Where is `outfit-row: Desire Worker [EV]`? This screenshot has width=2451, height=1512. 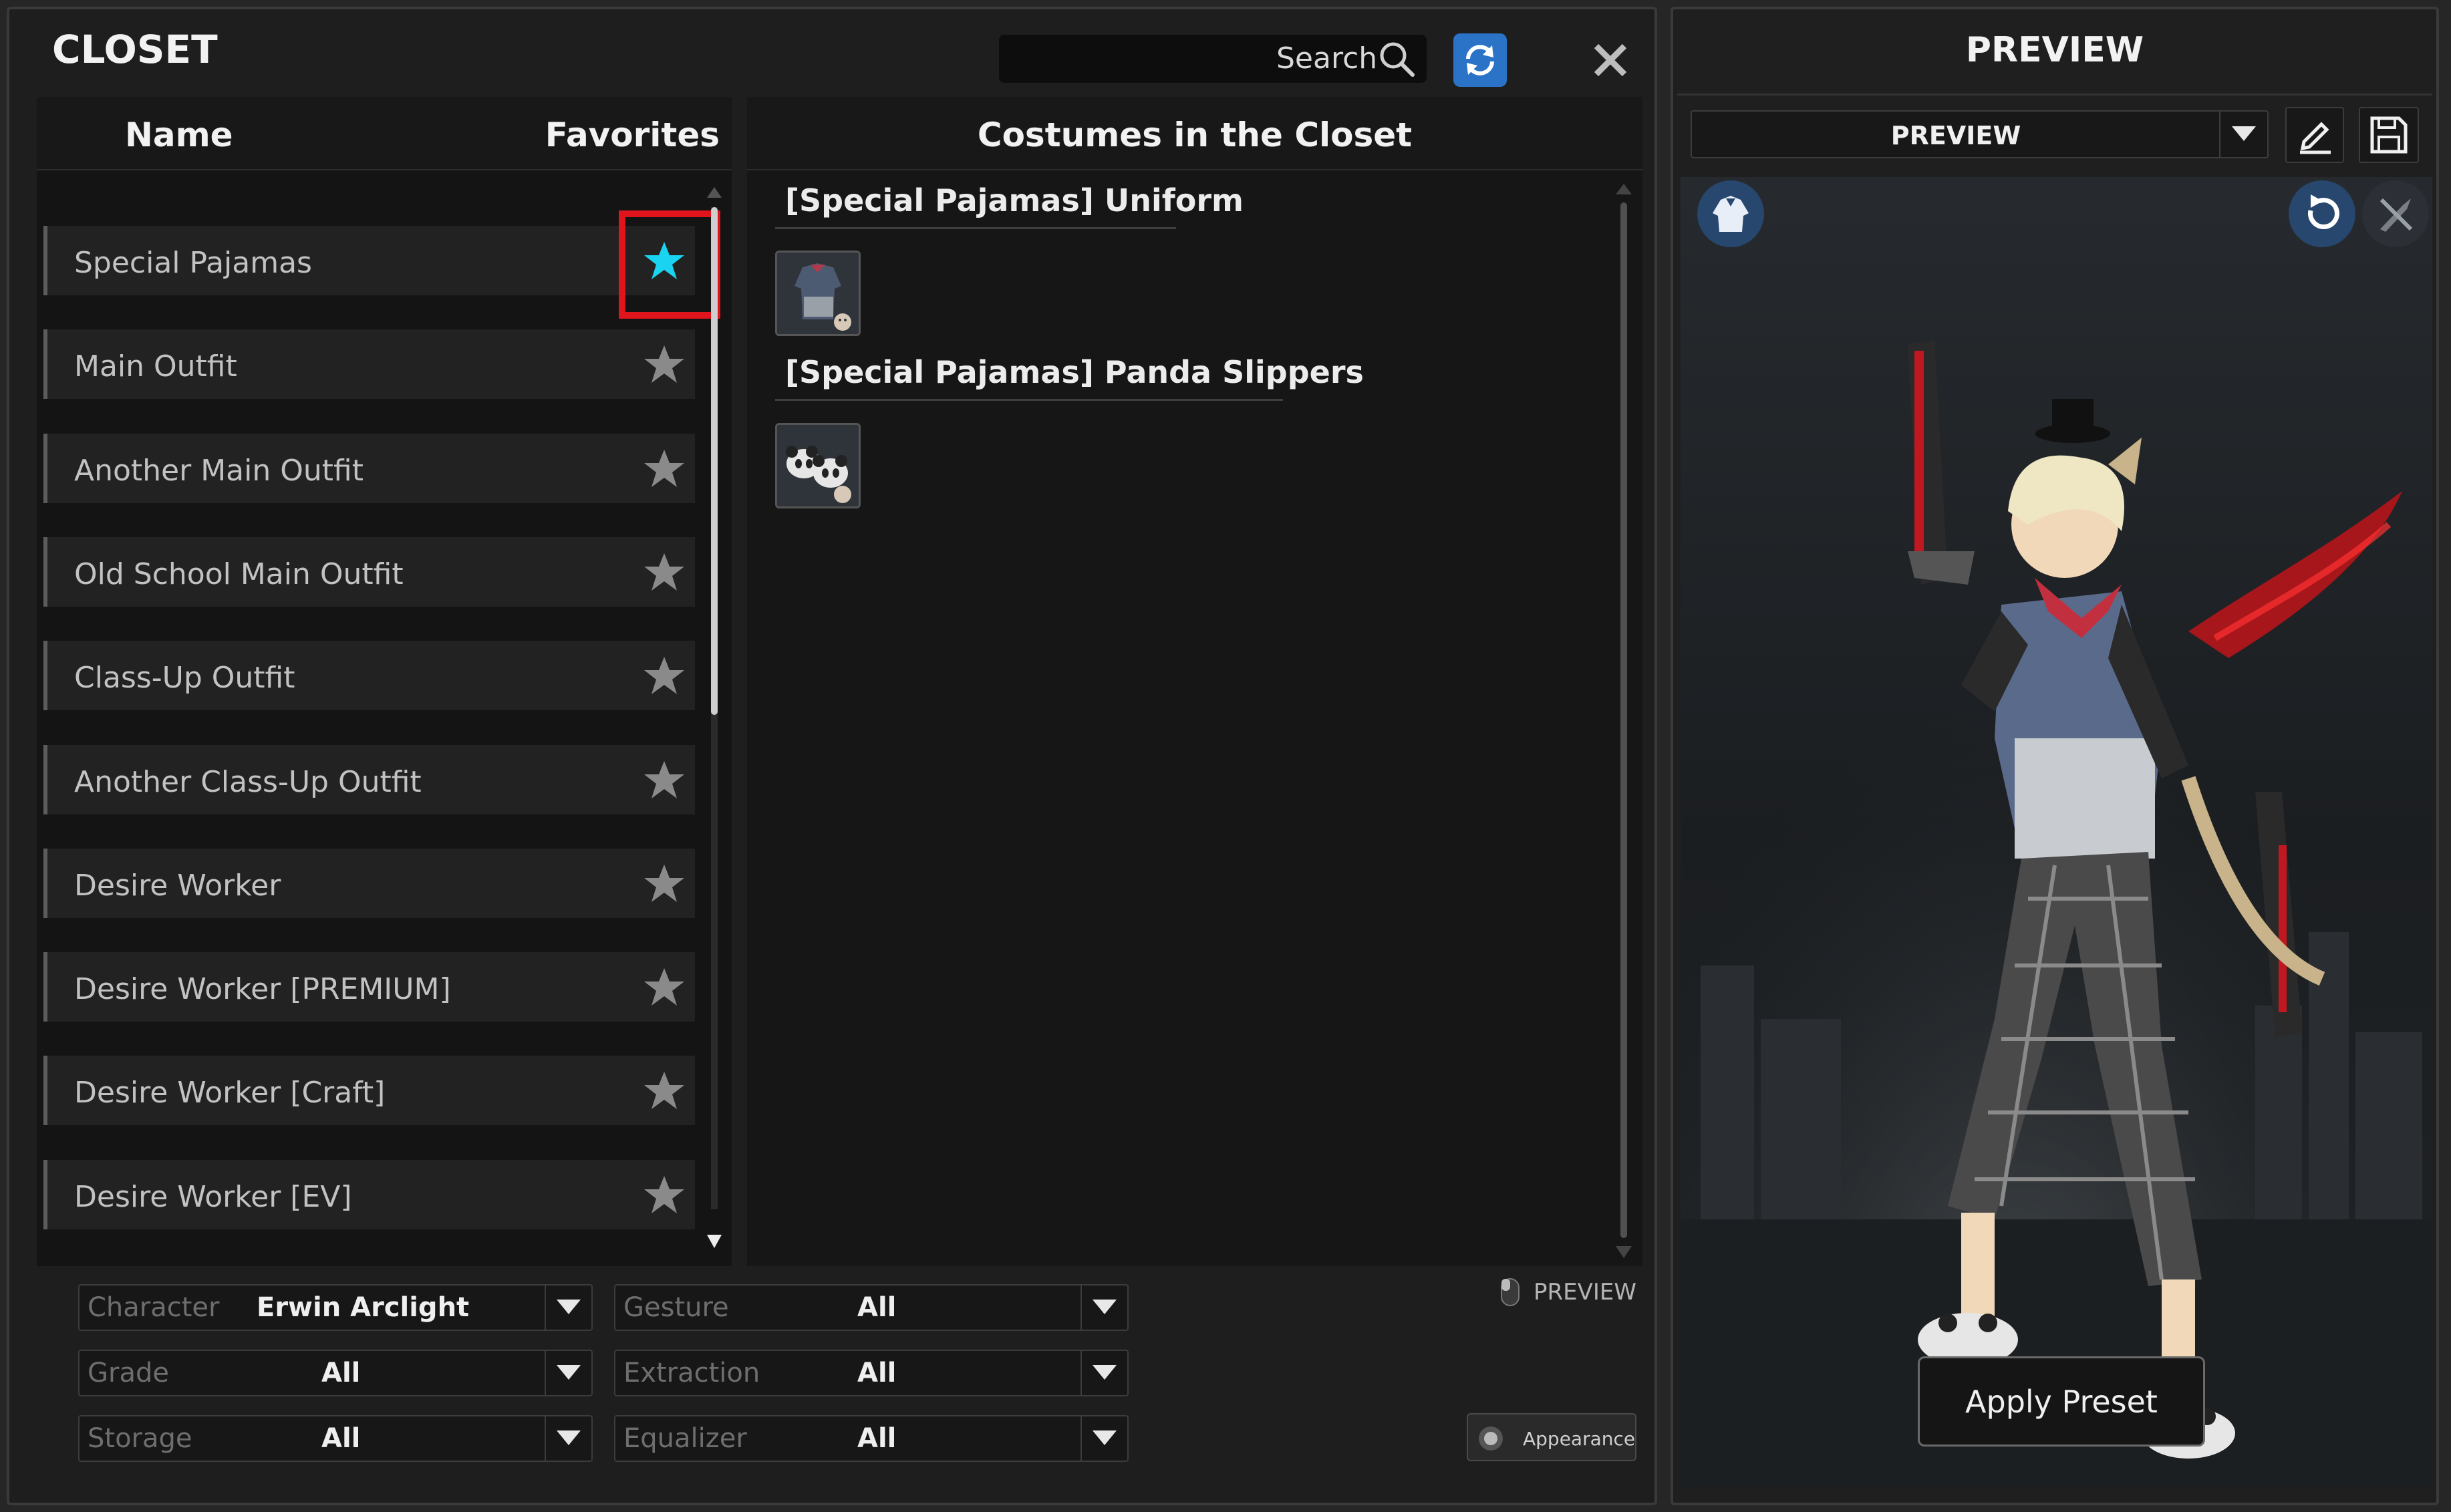
outfit-row: Desire Worker [EV] is located at coordinates (369, 1194).